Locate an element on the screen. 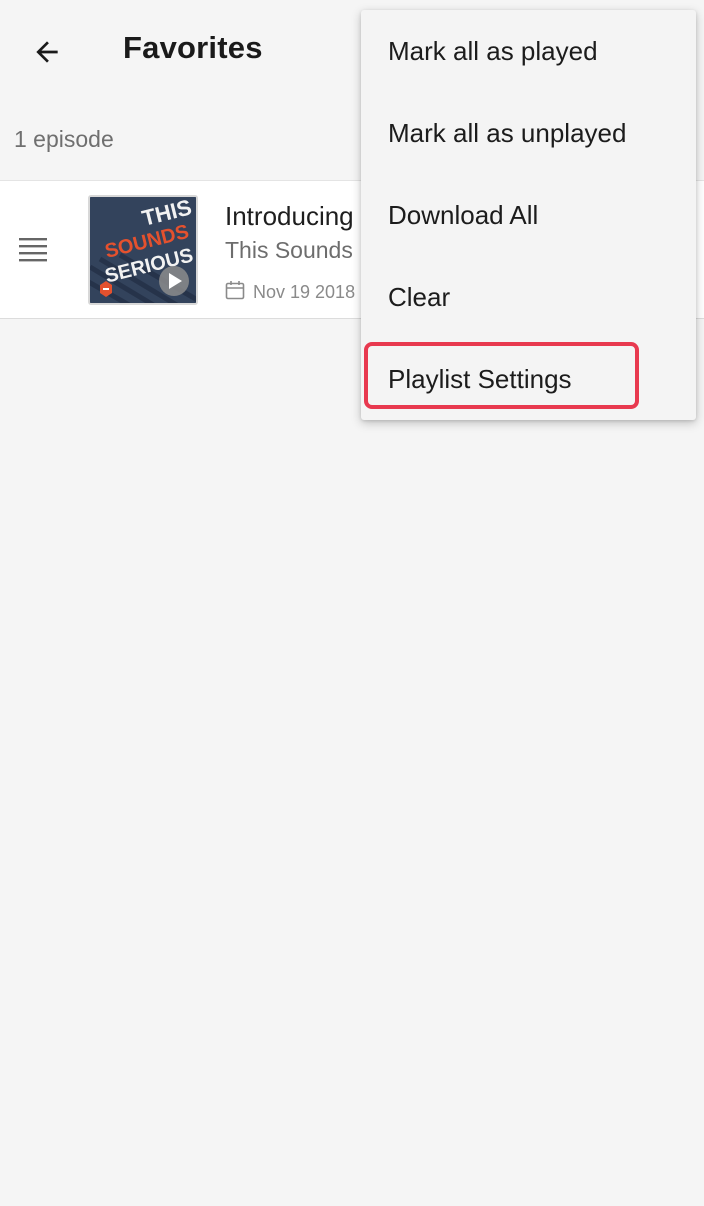  artwork-image: THIS SOUNDS SERIOUS is located at coordinates (143, 250).